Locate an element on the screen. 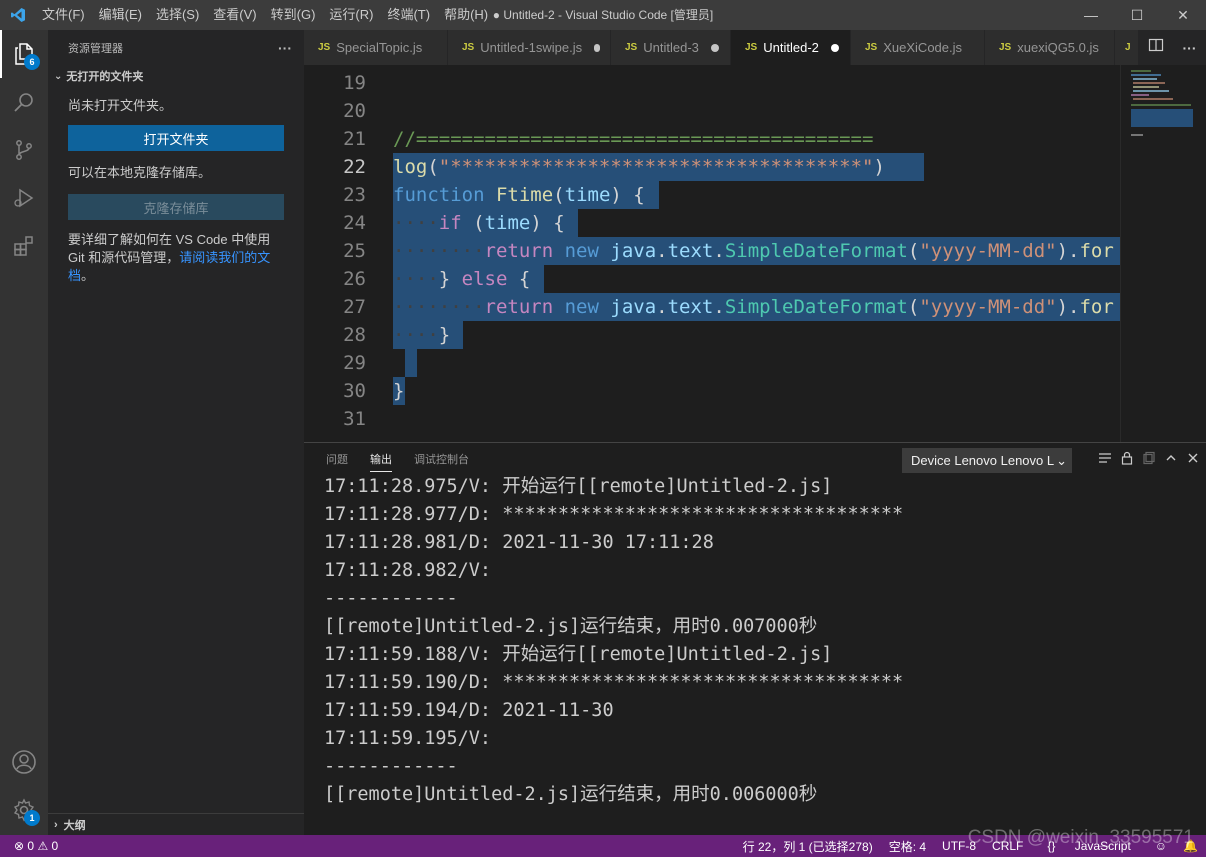 The height and width of the screenshot is (857, 1206). split-editor-icon is located at coordinates (1156, 47).